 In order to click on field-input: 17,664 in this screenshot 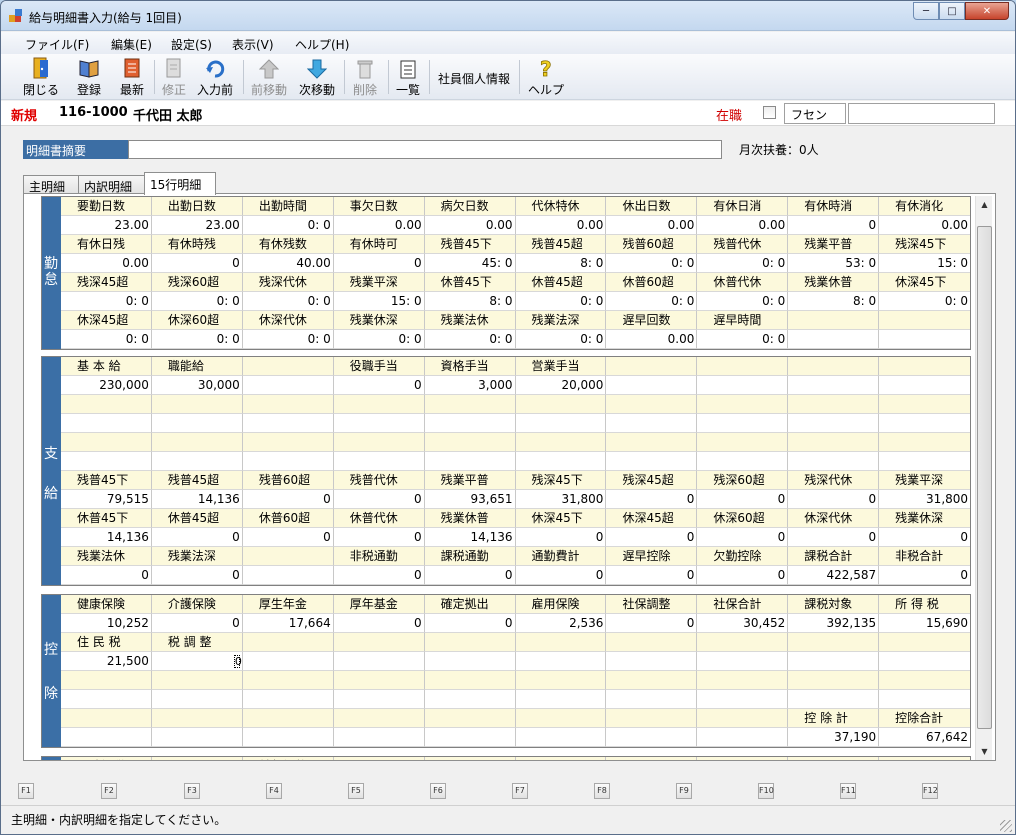, I will do `click(288, 623)`.